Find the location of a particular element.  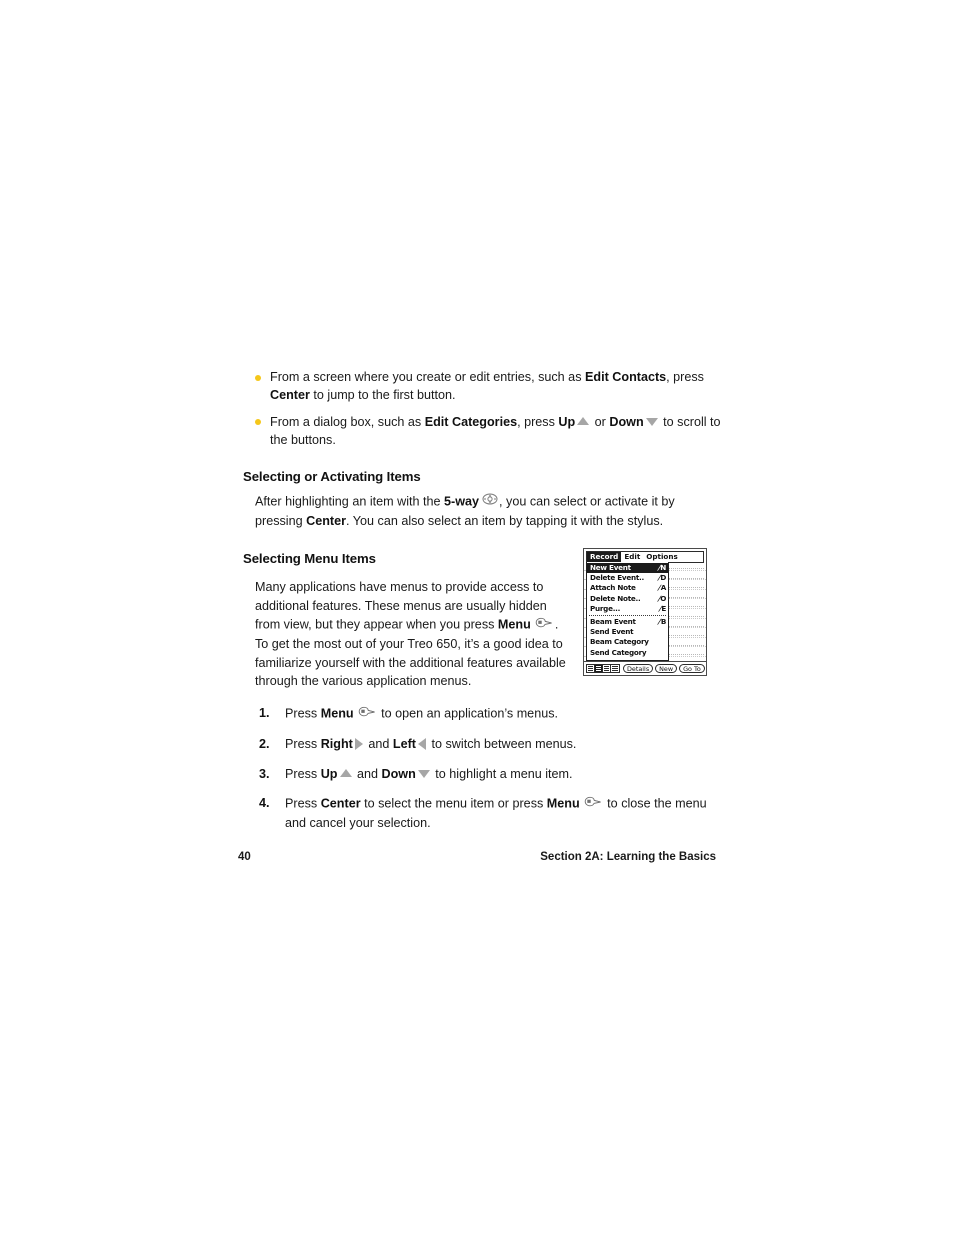

step3-text-b: and is located at coordinates (367, 773).